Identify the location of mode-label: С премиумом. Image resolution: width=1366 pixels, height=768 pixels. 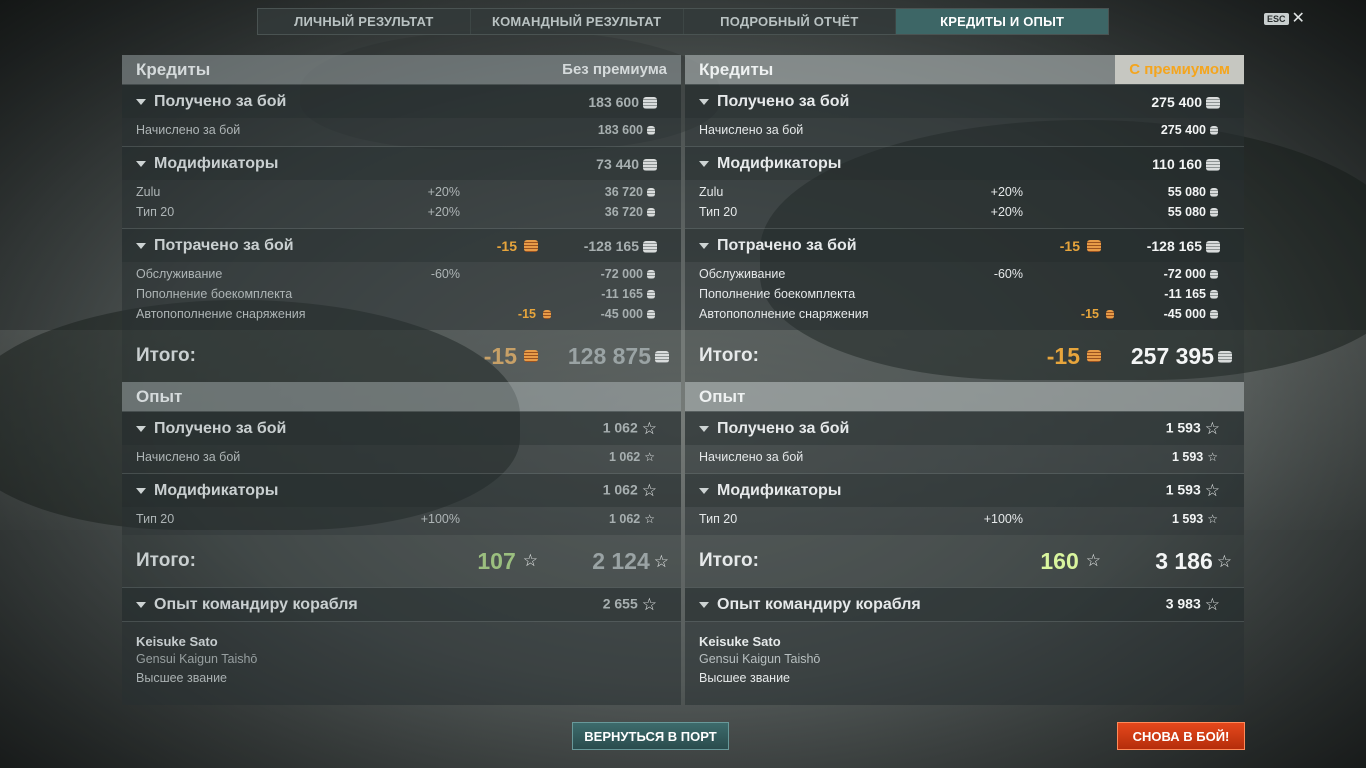
(1179, 69).